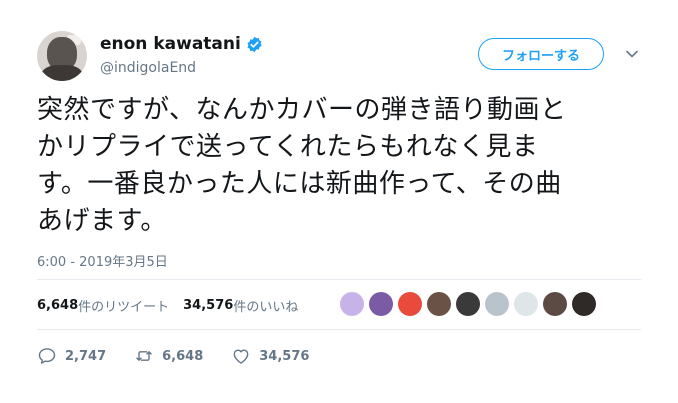 This screenshot has height=403, width=678. Describe the element at coordinates (208, 305) in the screenshot. I see `like-count: 34,576` at that location.